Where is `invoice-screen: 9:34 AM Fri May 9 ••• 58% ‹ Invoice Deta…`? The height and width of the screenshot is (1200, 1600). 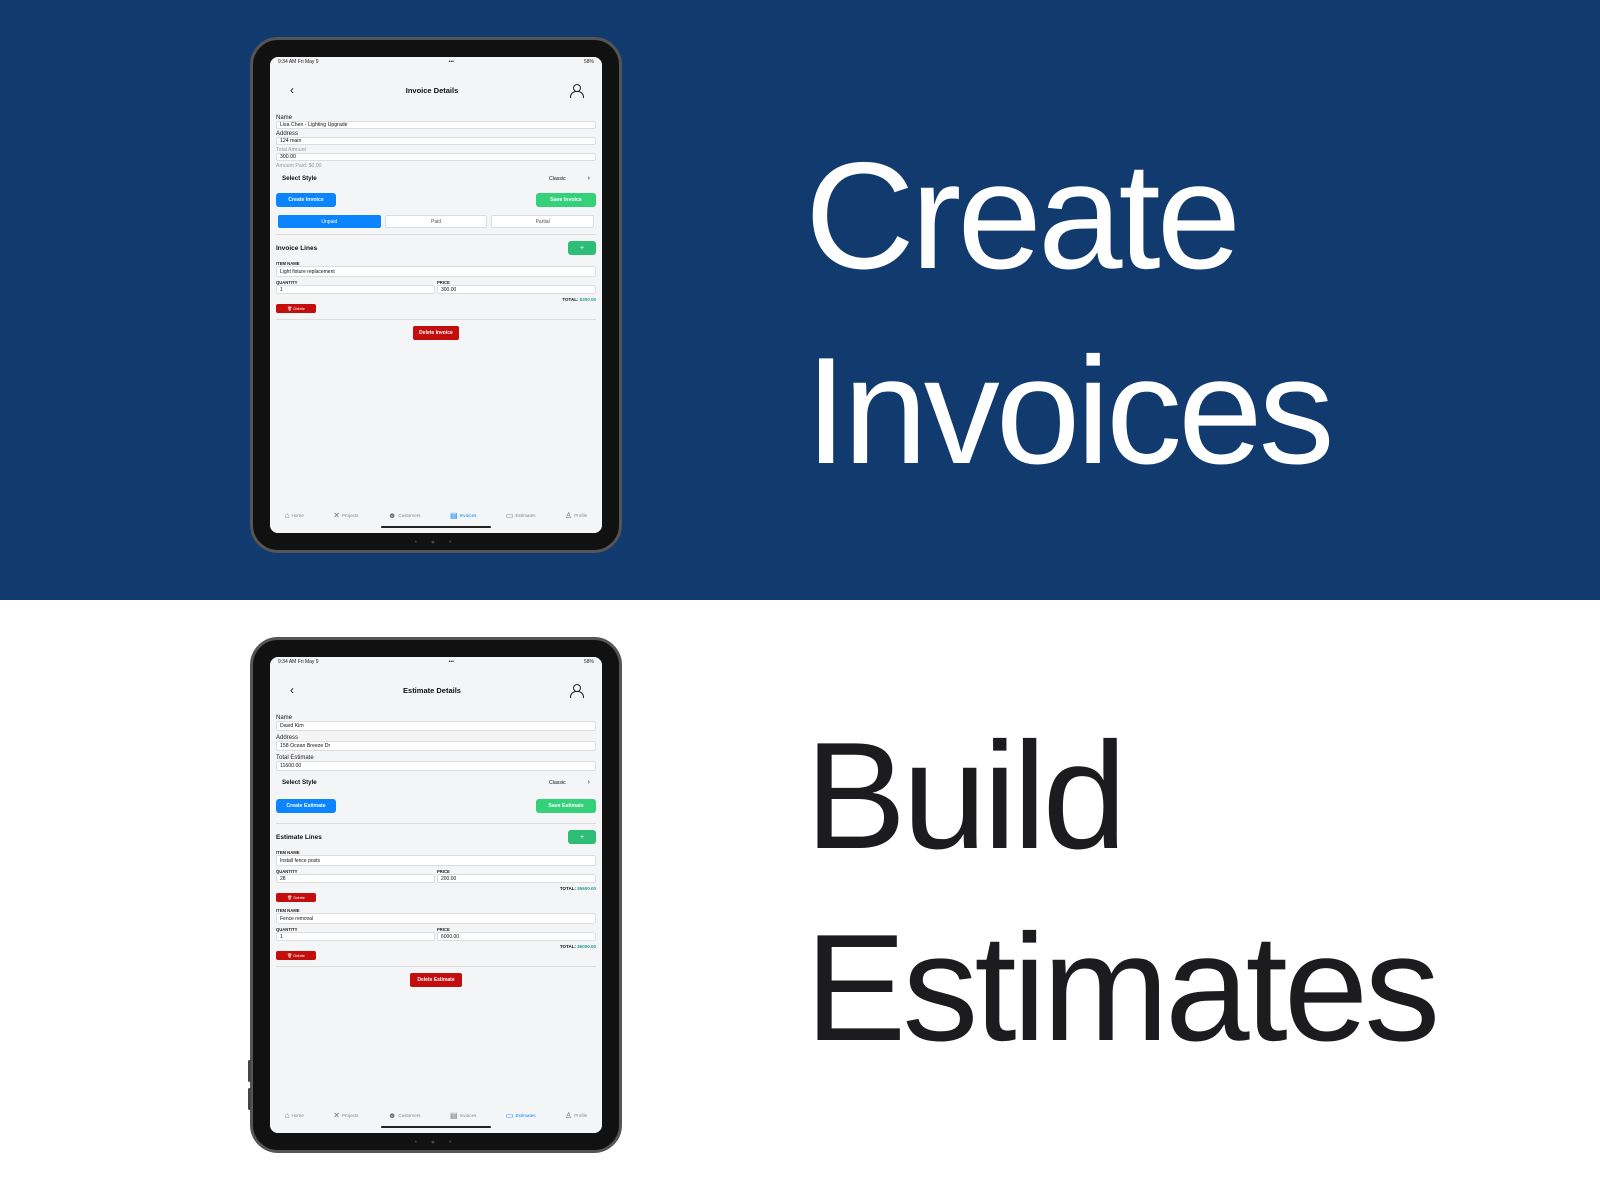
invoice-screen: 9:34 AM Fri May 9 ••• 58% ‹ Invoice Deta… is located at coordinates (436, 295).